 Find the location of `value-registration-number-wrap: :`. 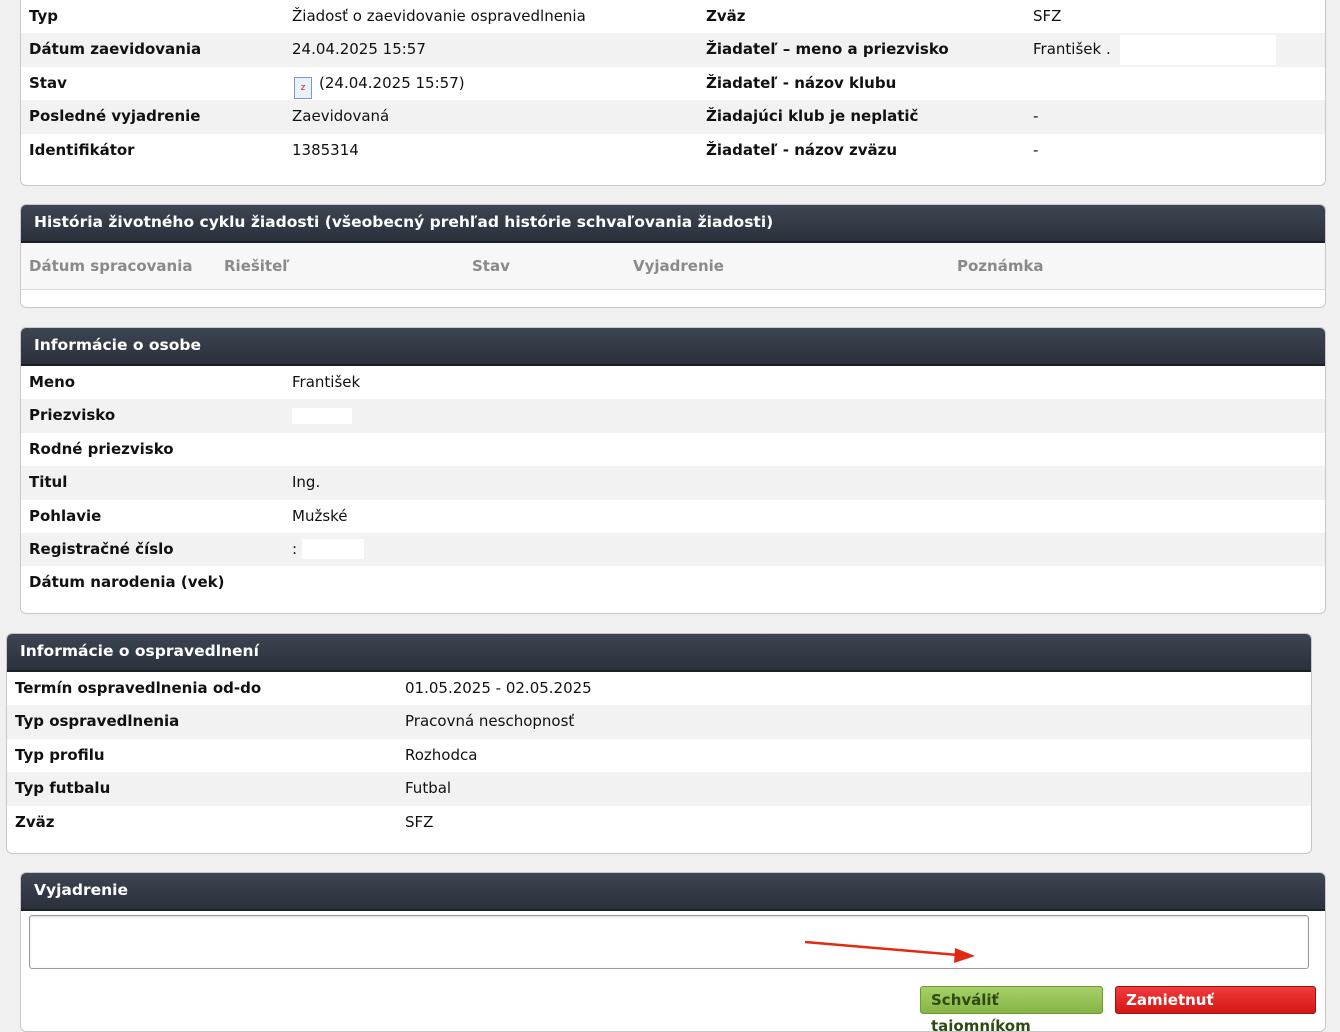

value-registration-number-wrap: : is located at coordinates (328, 549).